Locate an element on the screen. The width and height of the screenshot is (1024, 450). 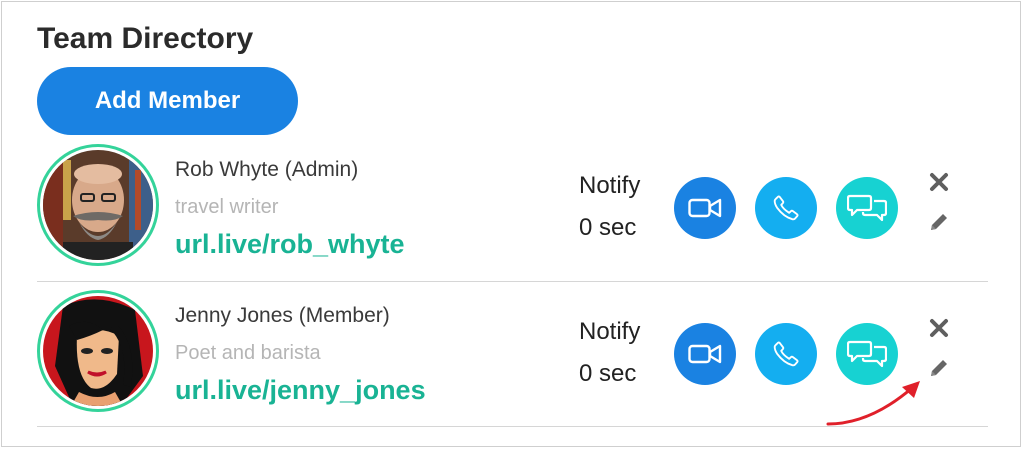
chat-button is located at coordinates (867, 208).